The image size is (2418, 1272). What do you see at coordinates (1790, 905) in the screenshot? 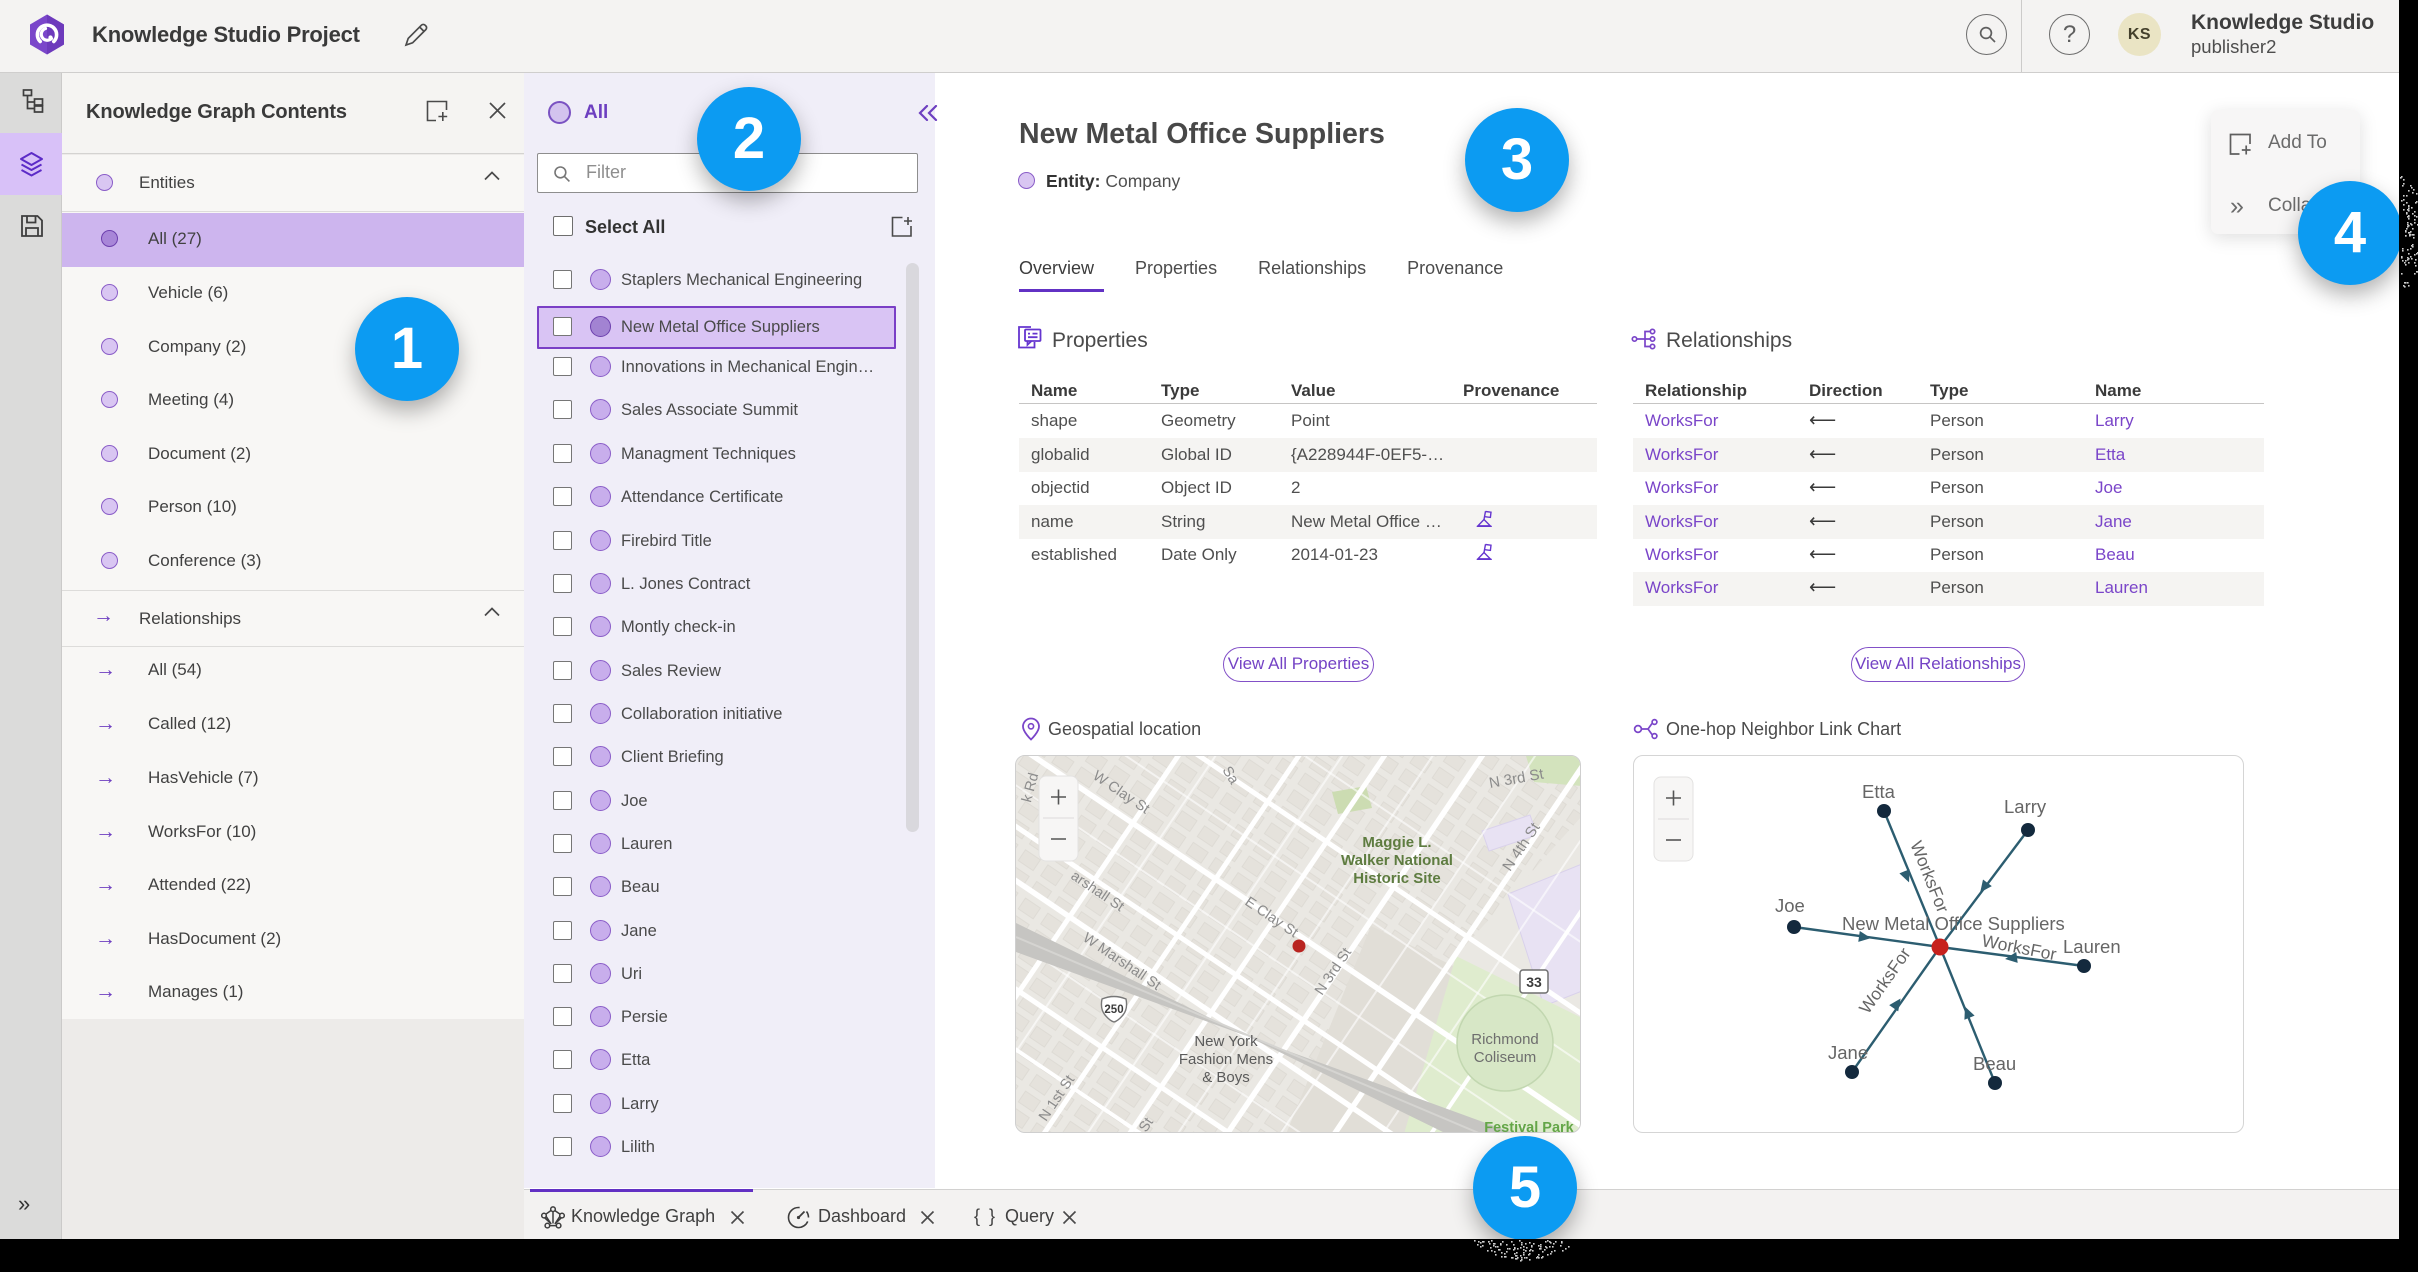
I see `svg-text: Joe` at bounding box center [1790, 905].